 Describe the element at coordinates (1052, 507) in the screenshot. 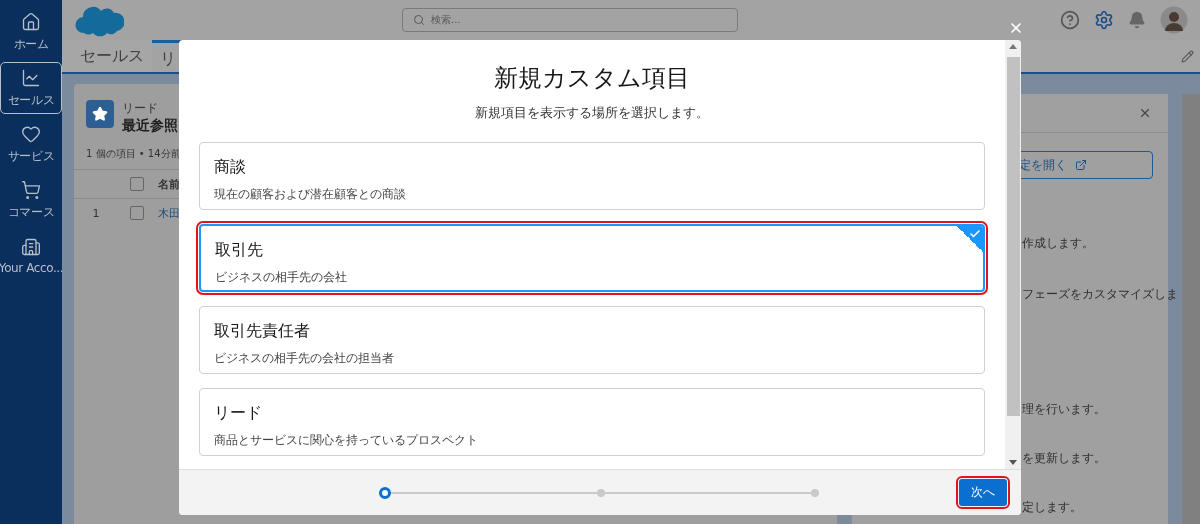

I see `help-text: 定します。` at that location.